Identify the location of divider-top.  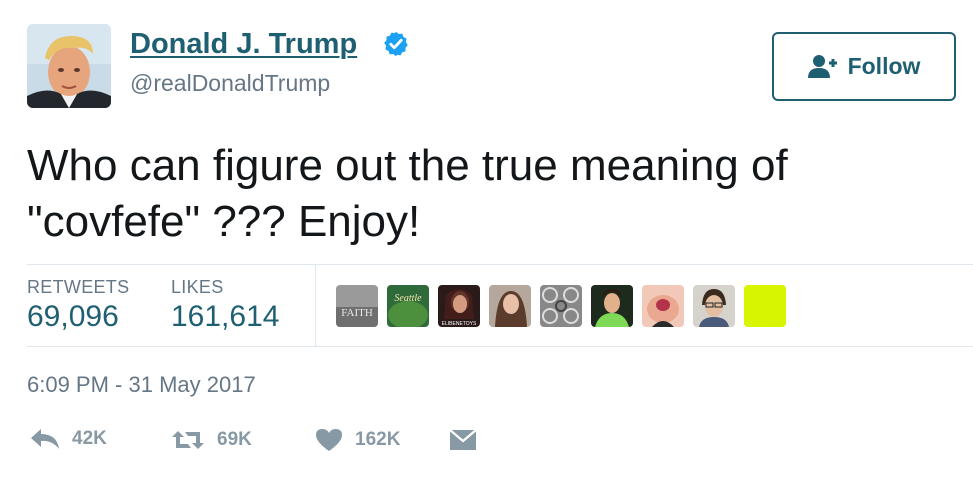
(500, 264).